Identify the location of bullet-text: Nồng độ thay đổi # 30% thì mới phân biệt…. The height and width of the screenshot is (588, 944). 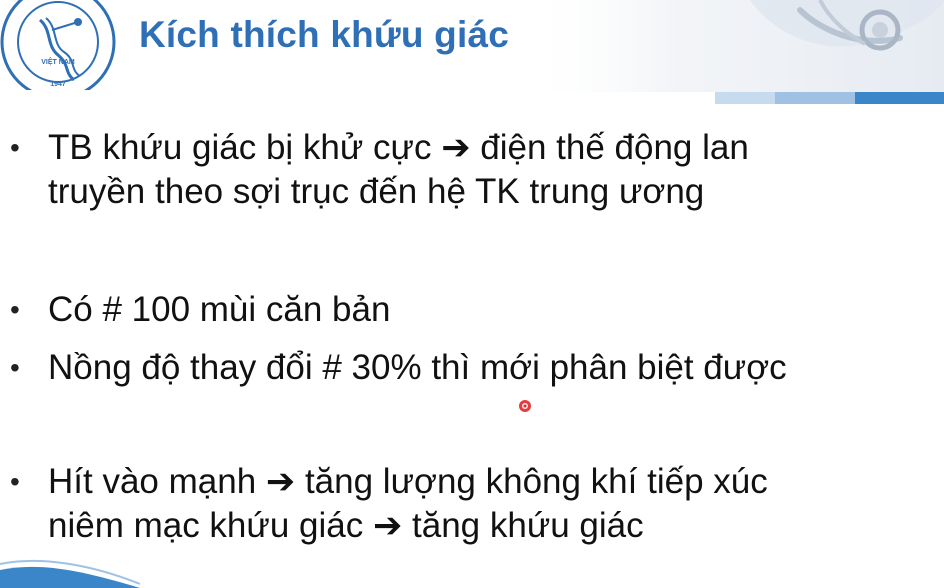
(417, 367).